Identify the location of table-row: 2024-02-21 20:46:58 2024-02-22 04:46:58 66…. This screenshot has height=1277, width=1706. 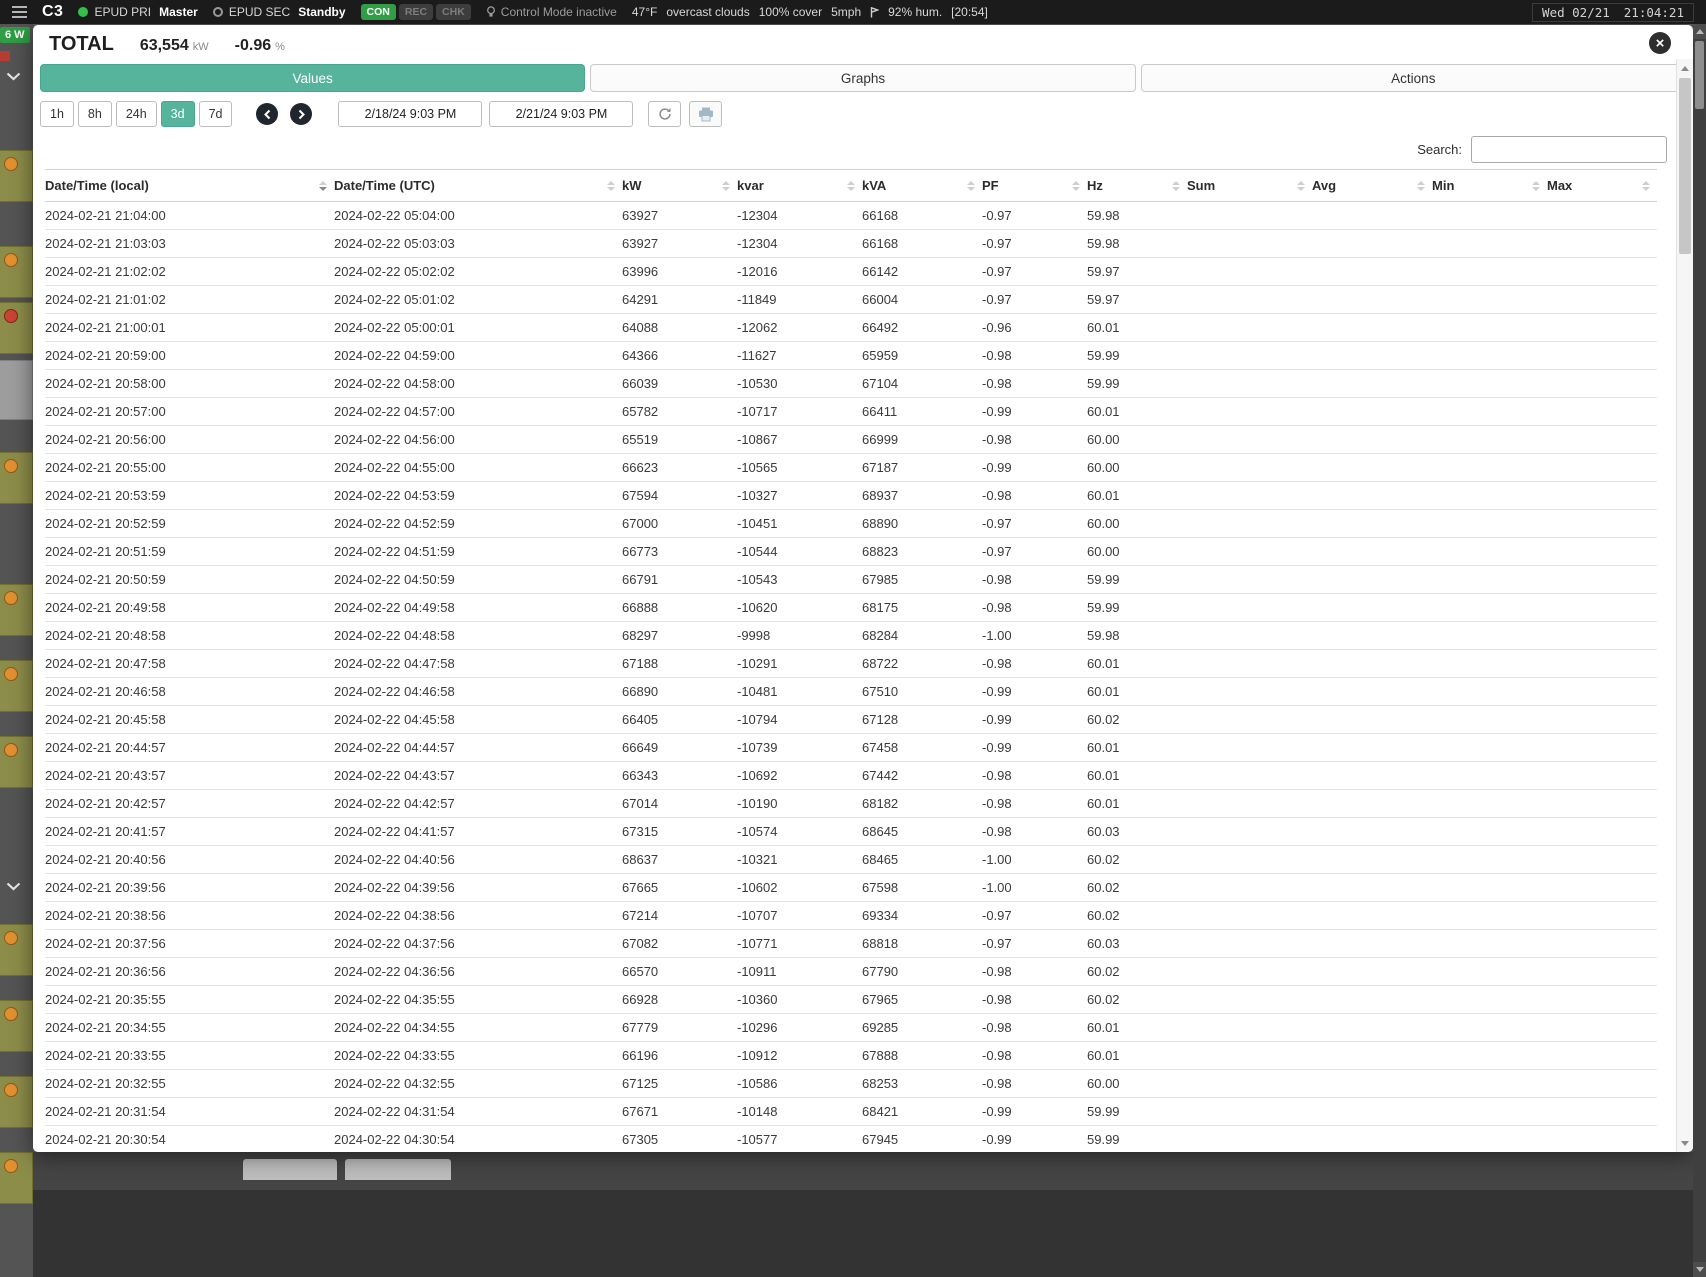
(851, 691).